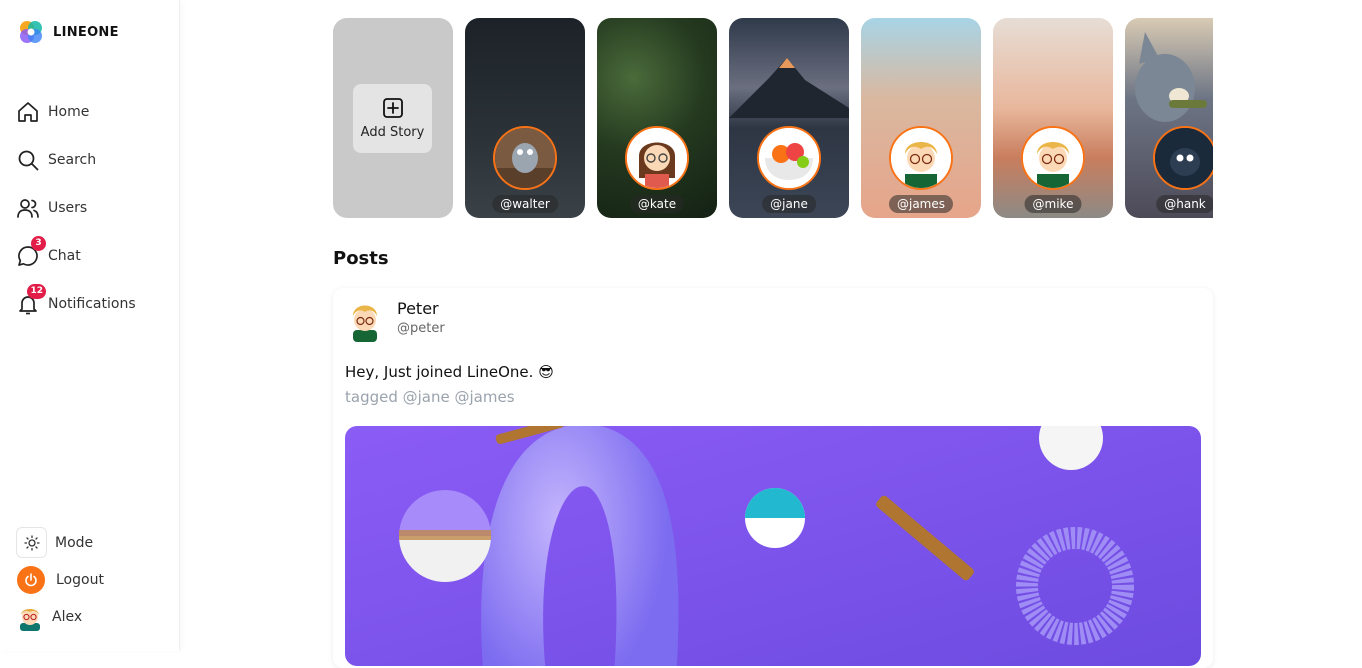  I want to click on bell-icon: 12, so click(31, 300).